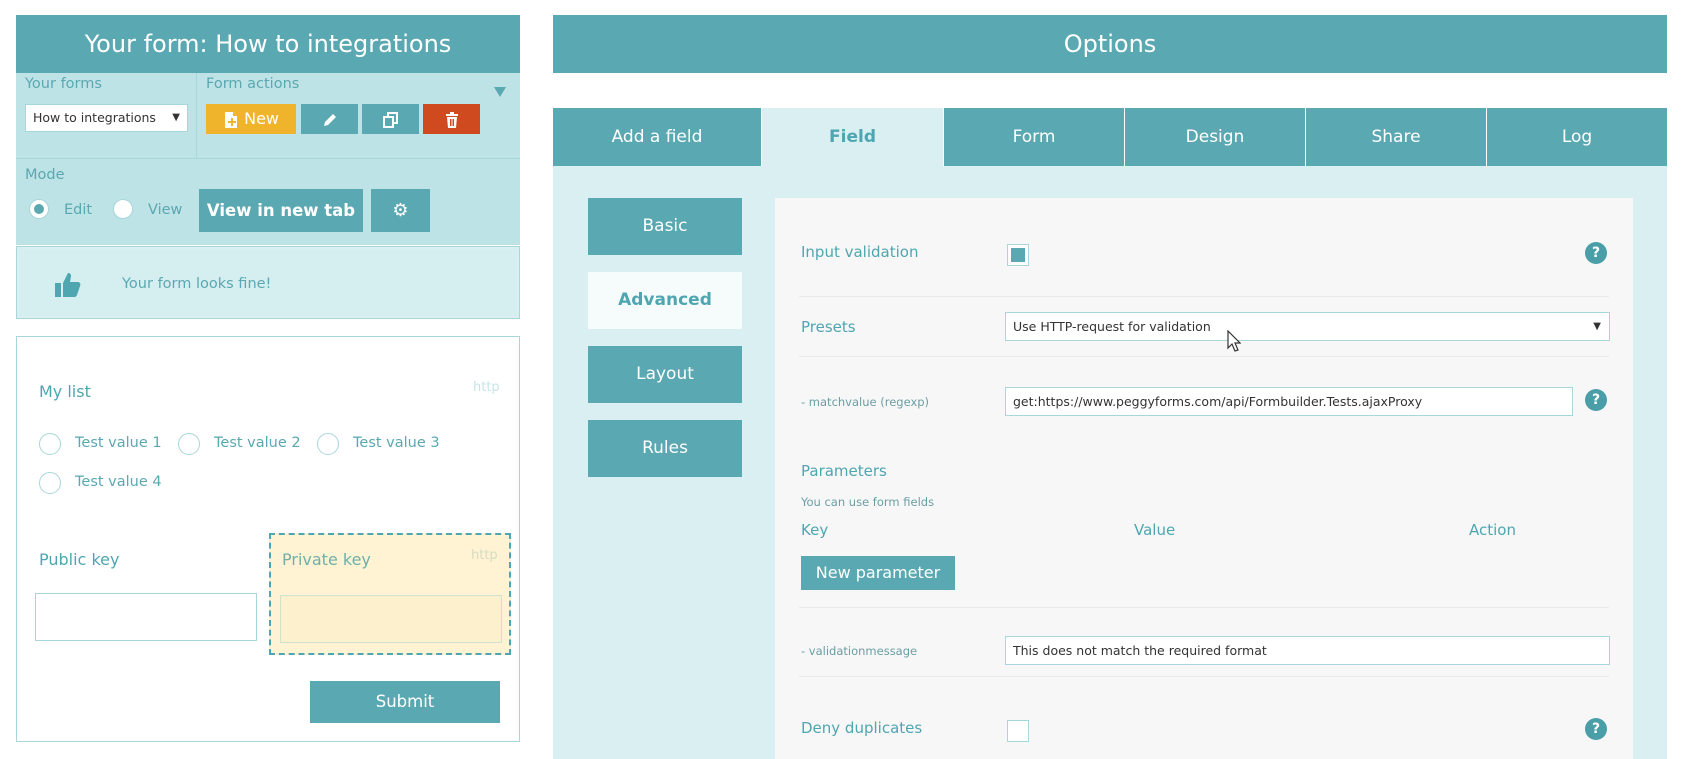 The height and width of the screenshot is (759, 1682). What do you see at coordinates (68, 285) in the screenshot?
I see `thumbs-up-icon` at bounding box center [68, 285].